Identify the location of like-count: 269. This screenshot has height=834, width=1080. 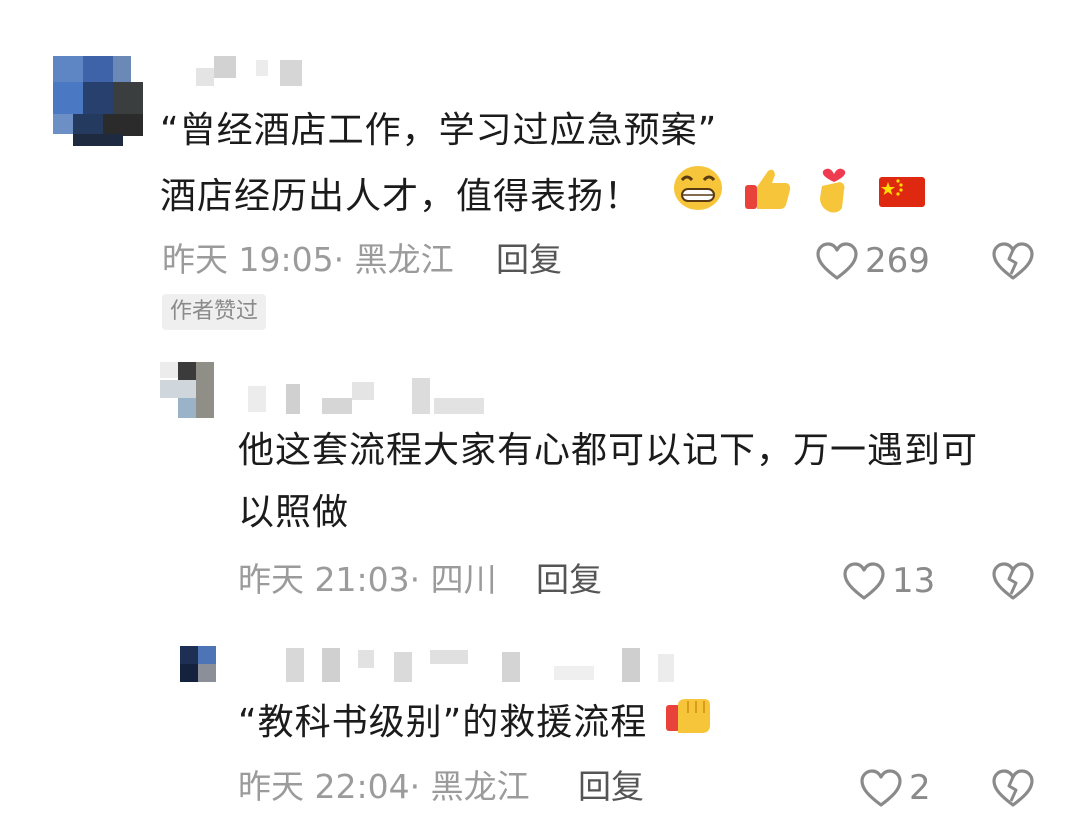
(897, 261).